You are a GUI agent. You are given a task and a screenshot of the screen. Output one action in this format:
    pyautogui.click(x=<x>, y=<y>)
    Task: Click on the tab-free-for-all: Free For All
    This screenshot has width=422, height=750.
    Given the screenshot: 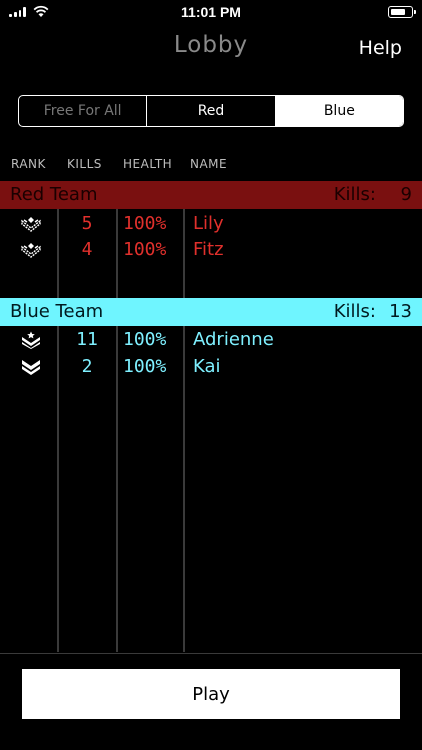 What is the action you would take?
    pyautogui.click(x=83, y=111)
    